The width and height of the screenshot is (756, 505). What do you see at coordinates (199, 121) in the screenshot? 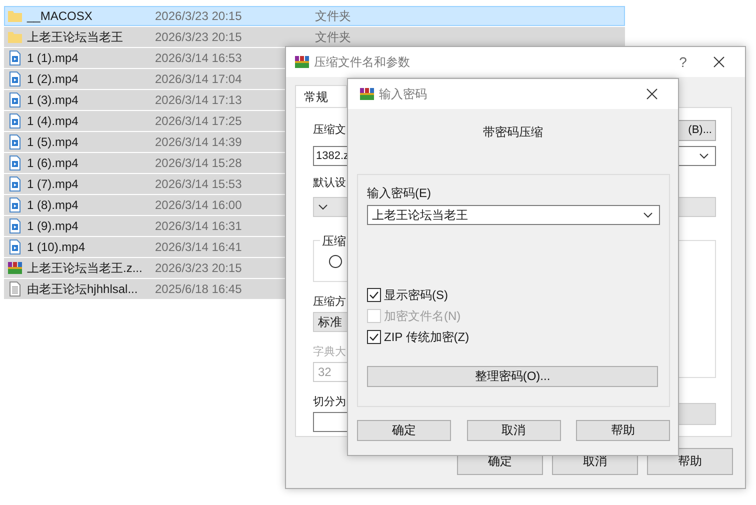
I see `file-date: 2026/3/14 17:25` at bounding box center [199, 121].